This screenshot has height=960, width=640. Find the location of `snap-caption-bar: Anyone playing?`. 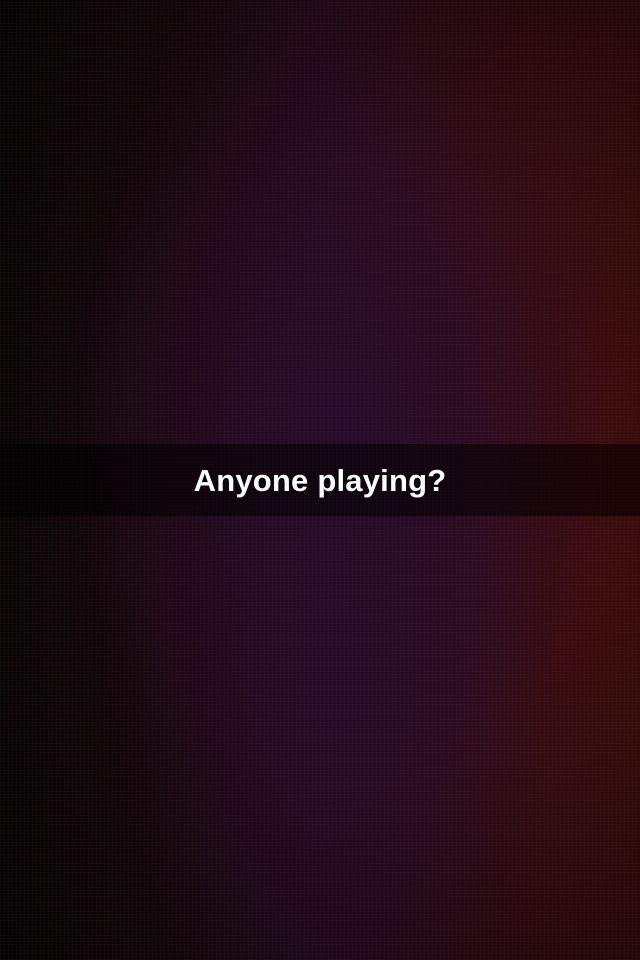

snap-caption-bar: Anyone playing? is located at coordinates (320, 480).